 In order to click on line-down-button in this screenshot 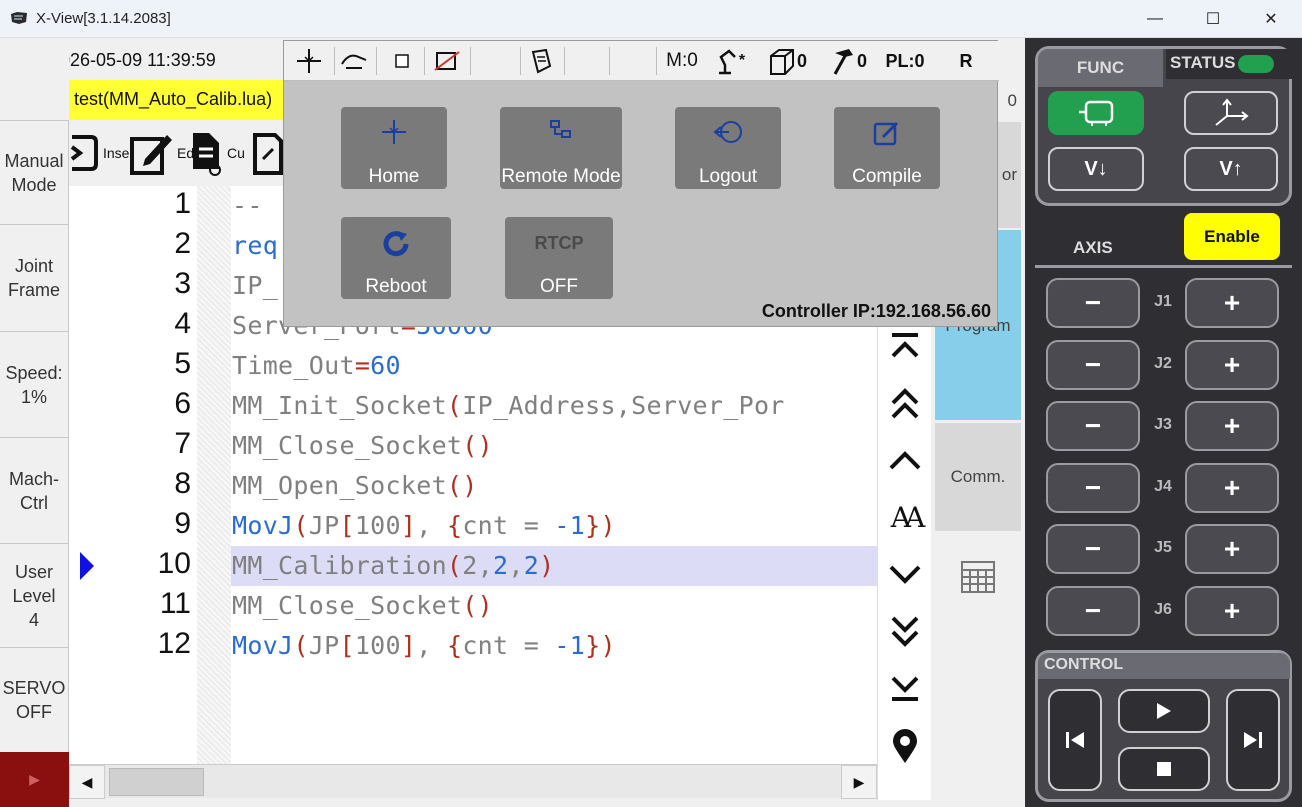, I will do `click(905, 575)`.